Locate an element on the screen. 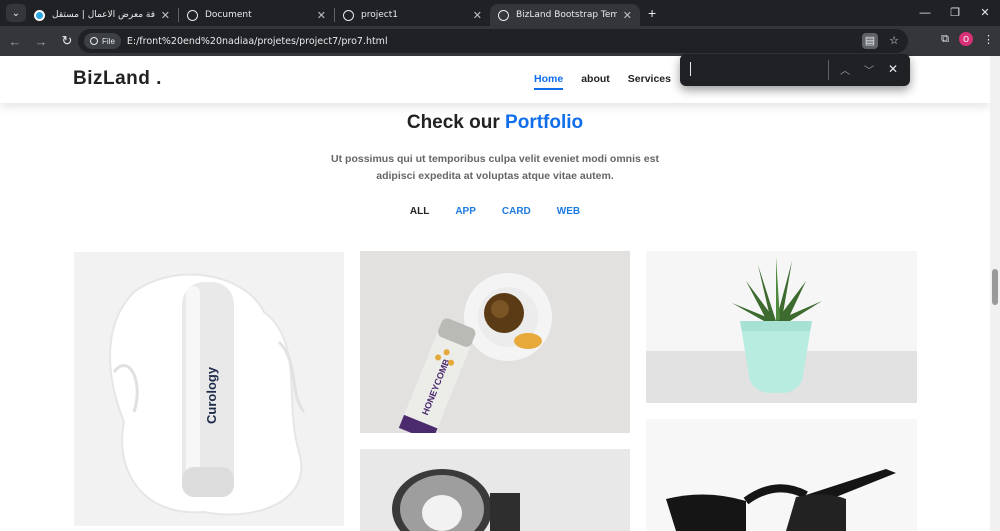  menu-kebab-icon: ⋮ is located at coordinates (988, 39).